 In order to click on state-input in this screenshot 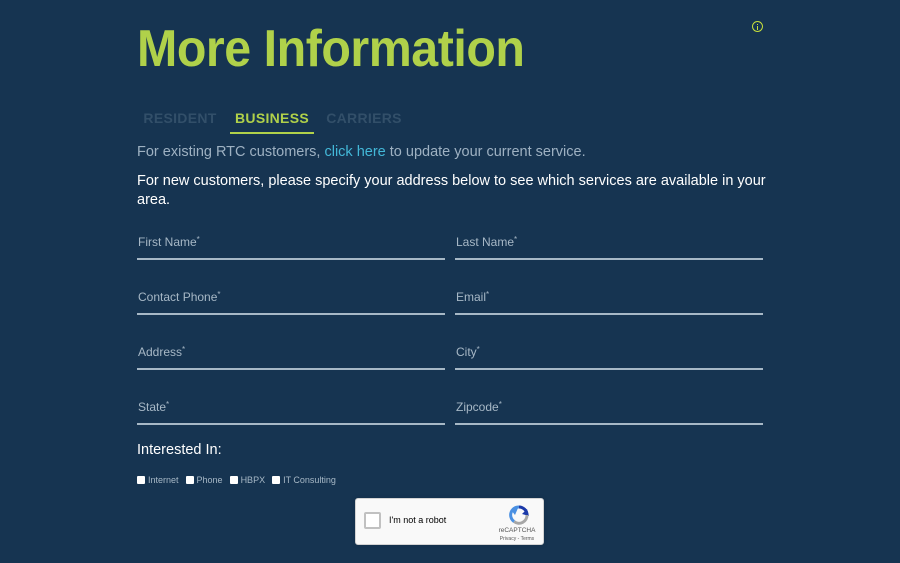, I will do `click(291, 408)`.